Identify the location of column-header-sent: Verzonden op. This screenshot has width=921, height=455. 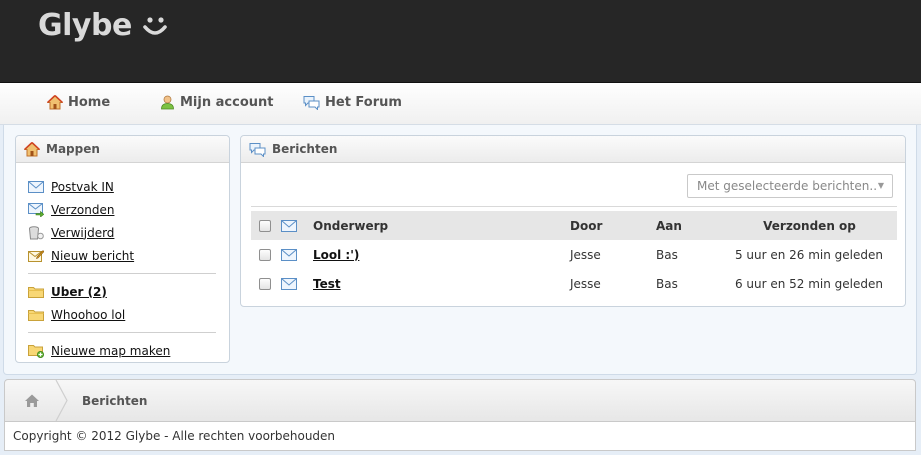
(809, 225).